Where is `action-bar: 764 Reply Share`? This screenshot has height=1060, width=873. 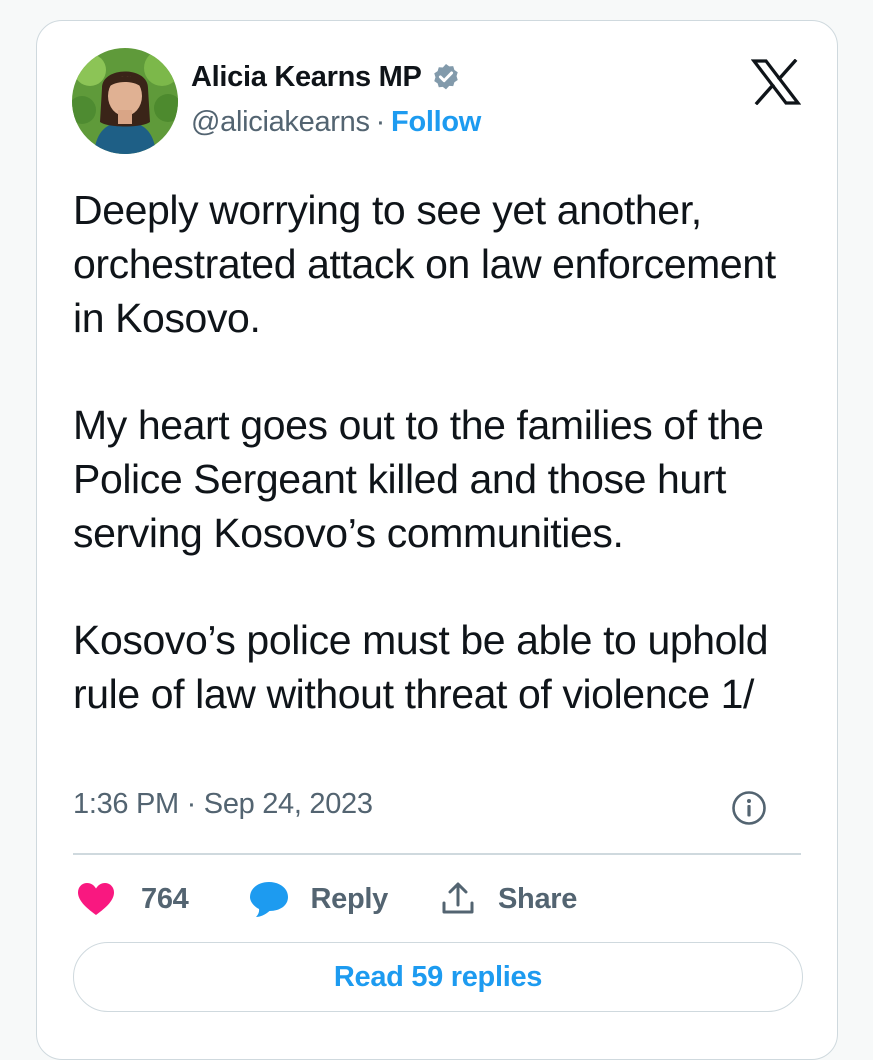
action-bar: 764 Reply Share is located at coordinates (327, 899).